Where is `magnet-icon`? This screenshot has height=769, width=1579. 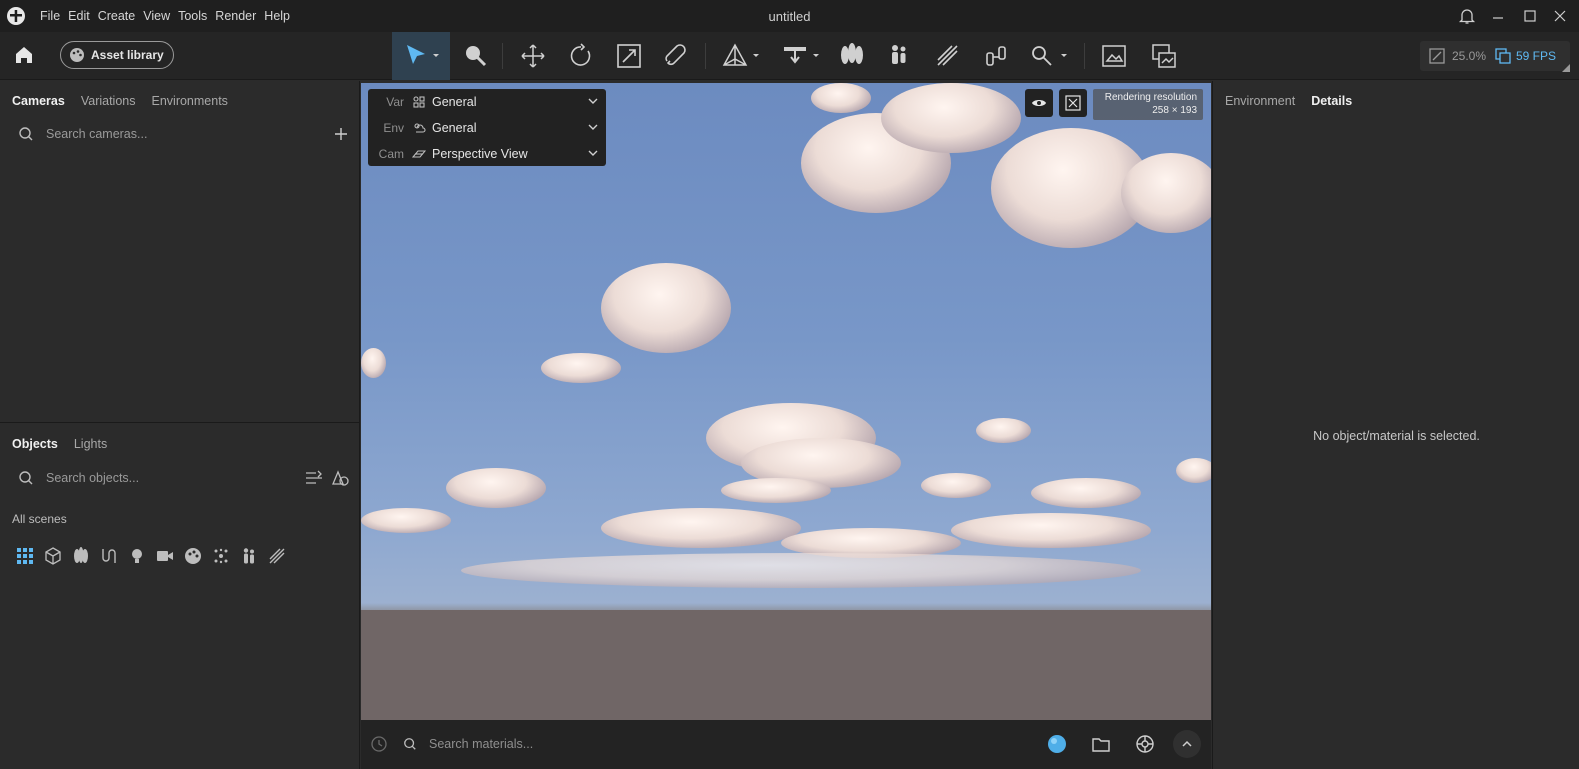 magnet-icon is located at coordinates (675, 55).